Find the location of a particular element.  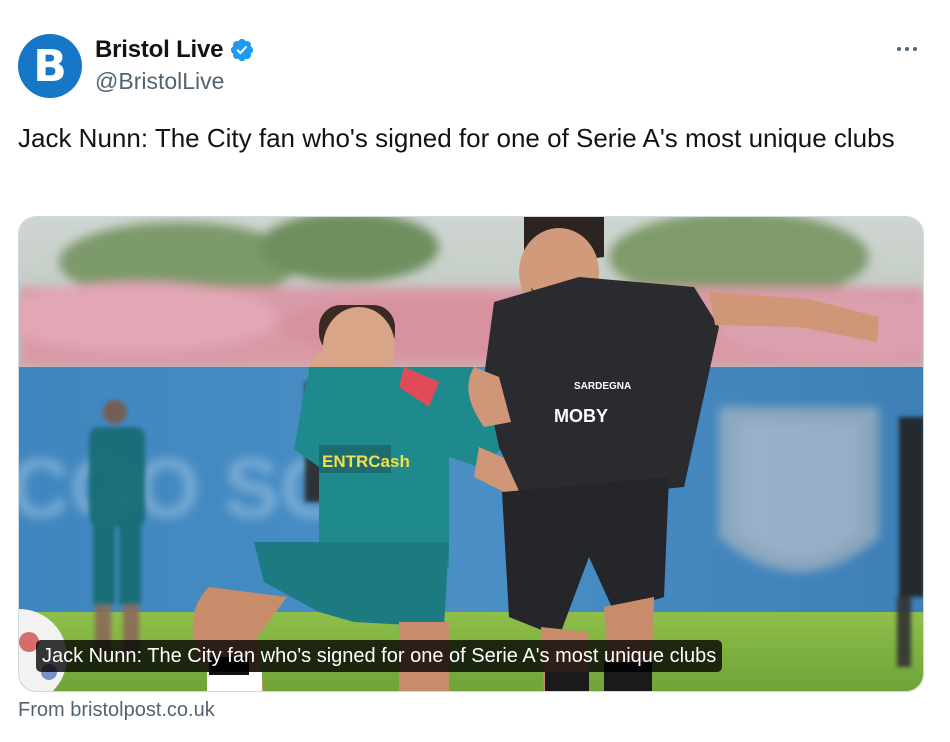

link-source: From bristolpost.co.uk is located at coordinates (116, 710).